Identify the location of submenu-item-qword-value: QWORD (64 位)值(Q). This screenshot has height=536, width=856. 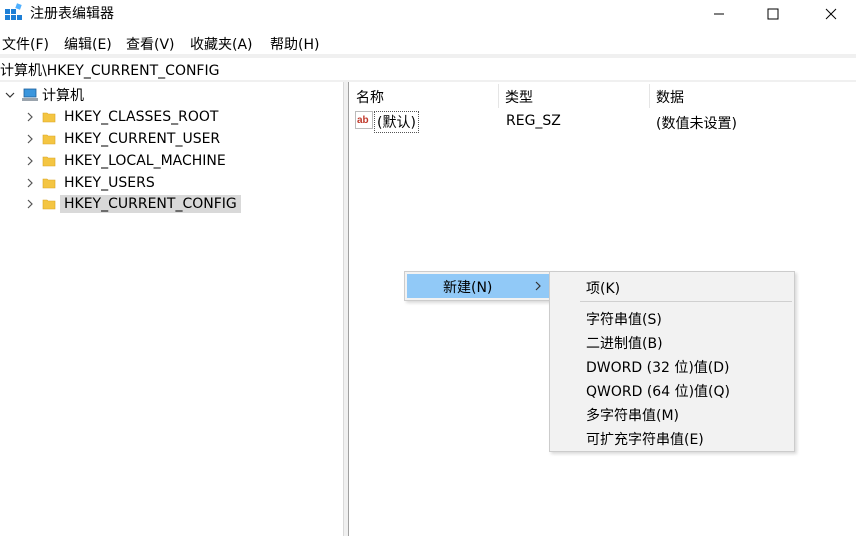
(658, 391).